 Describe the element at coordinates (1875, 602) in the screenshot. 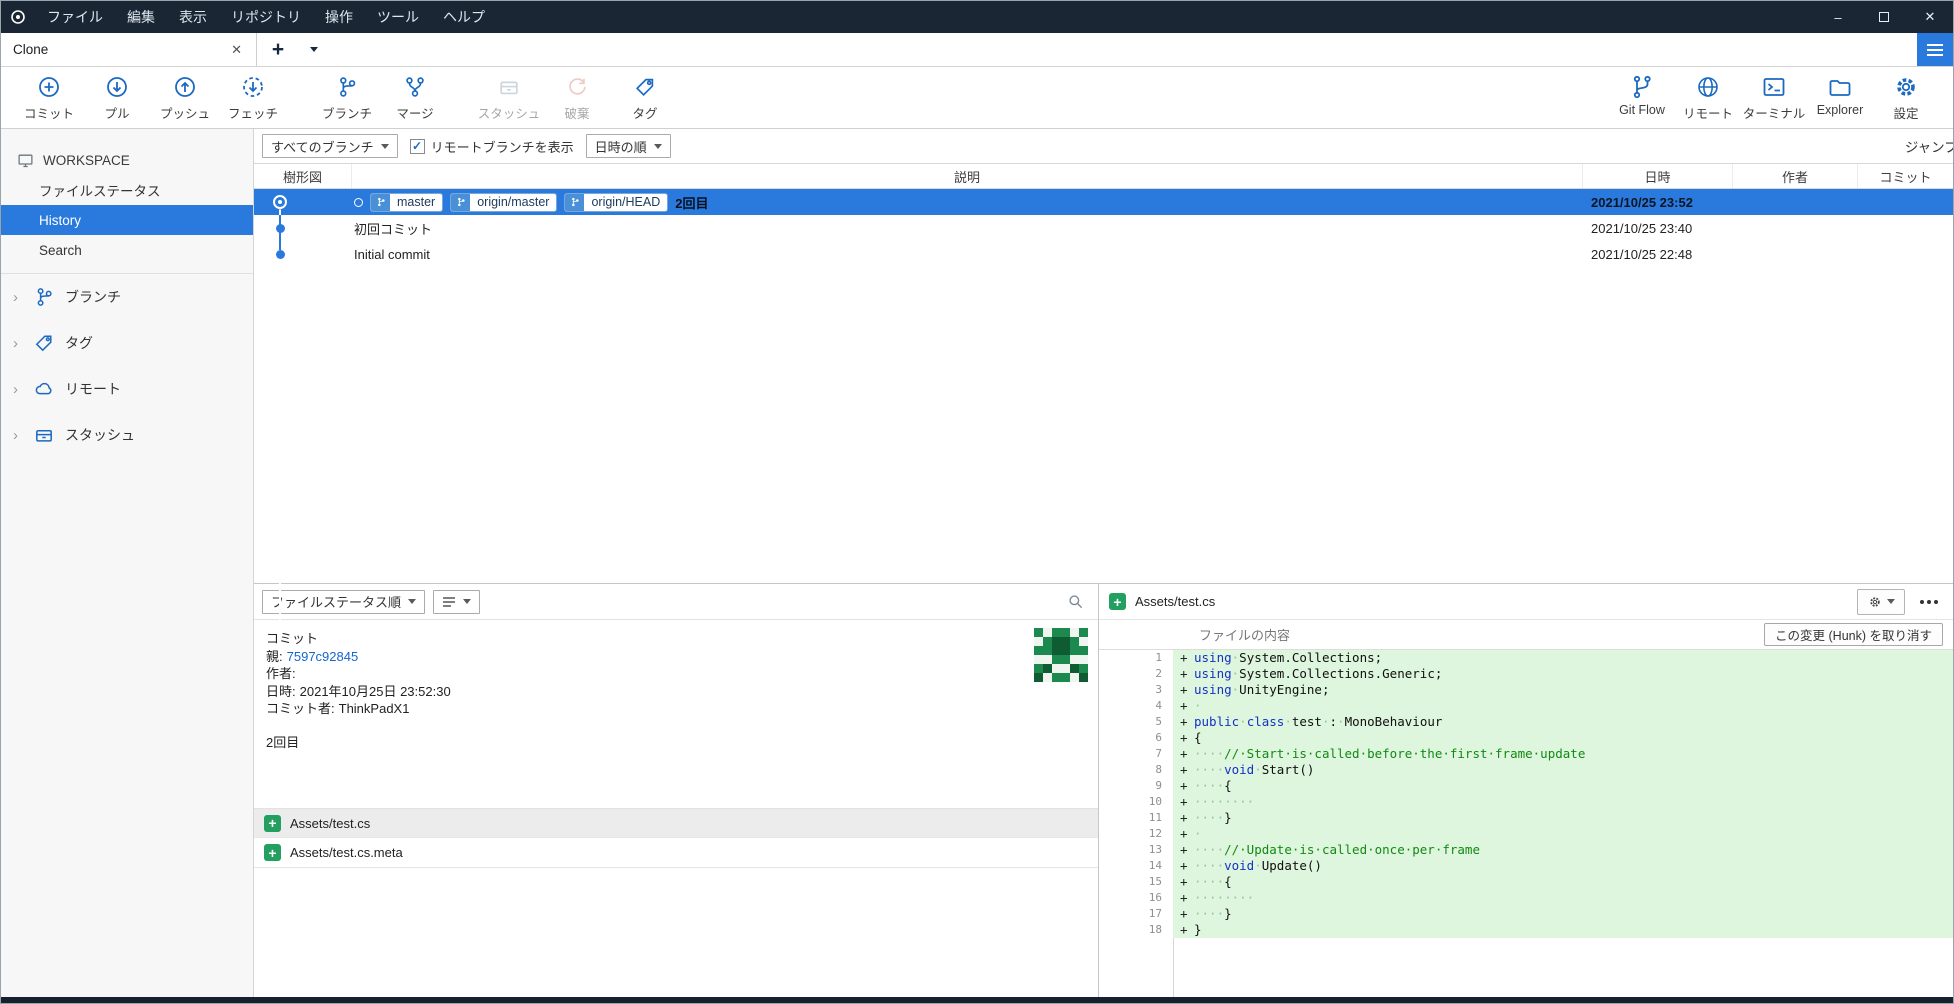

I see `gear-icon` at that location.